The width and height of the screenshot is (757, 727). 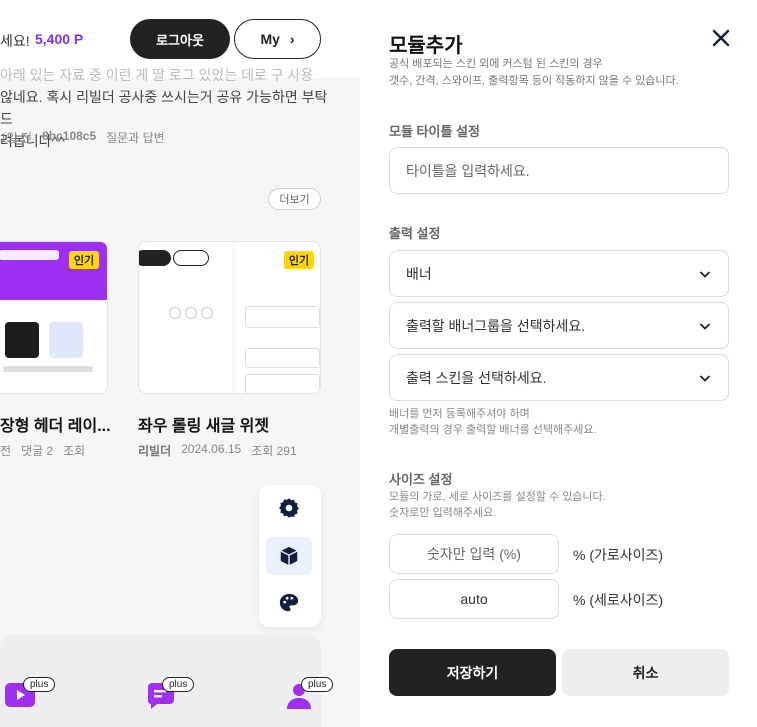 What do you see at coordinates (69, 136) in the screenshot?
I see `post-author-id: 8bc108c5` at bounding box center [69, 136].